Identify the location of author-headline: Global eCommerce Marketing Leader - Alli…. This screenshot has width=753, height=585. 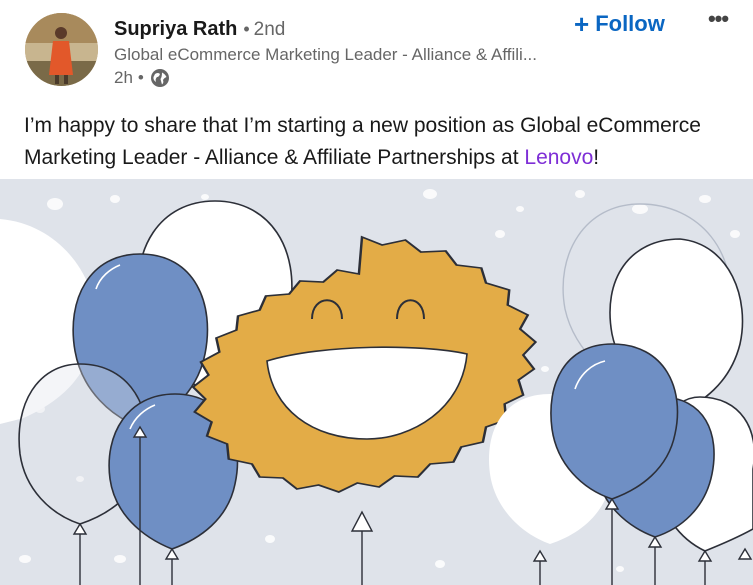
(344, 55).